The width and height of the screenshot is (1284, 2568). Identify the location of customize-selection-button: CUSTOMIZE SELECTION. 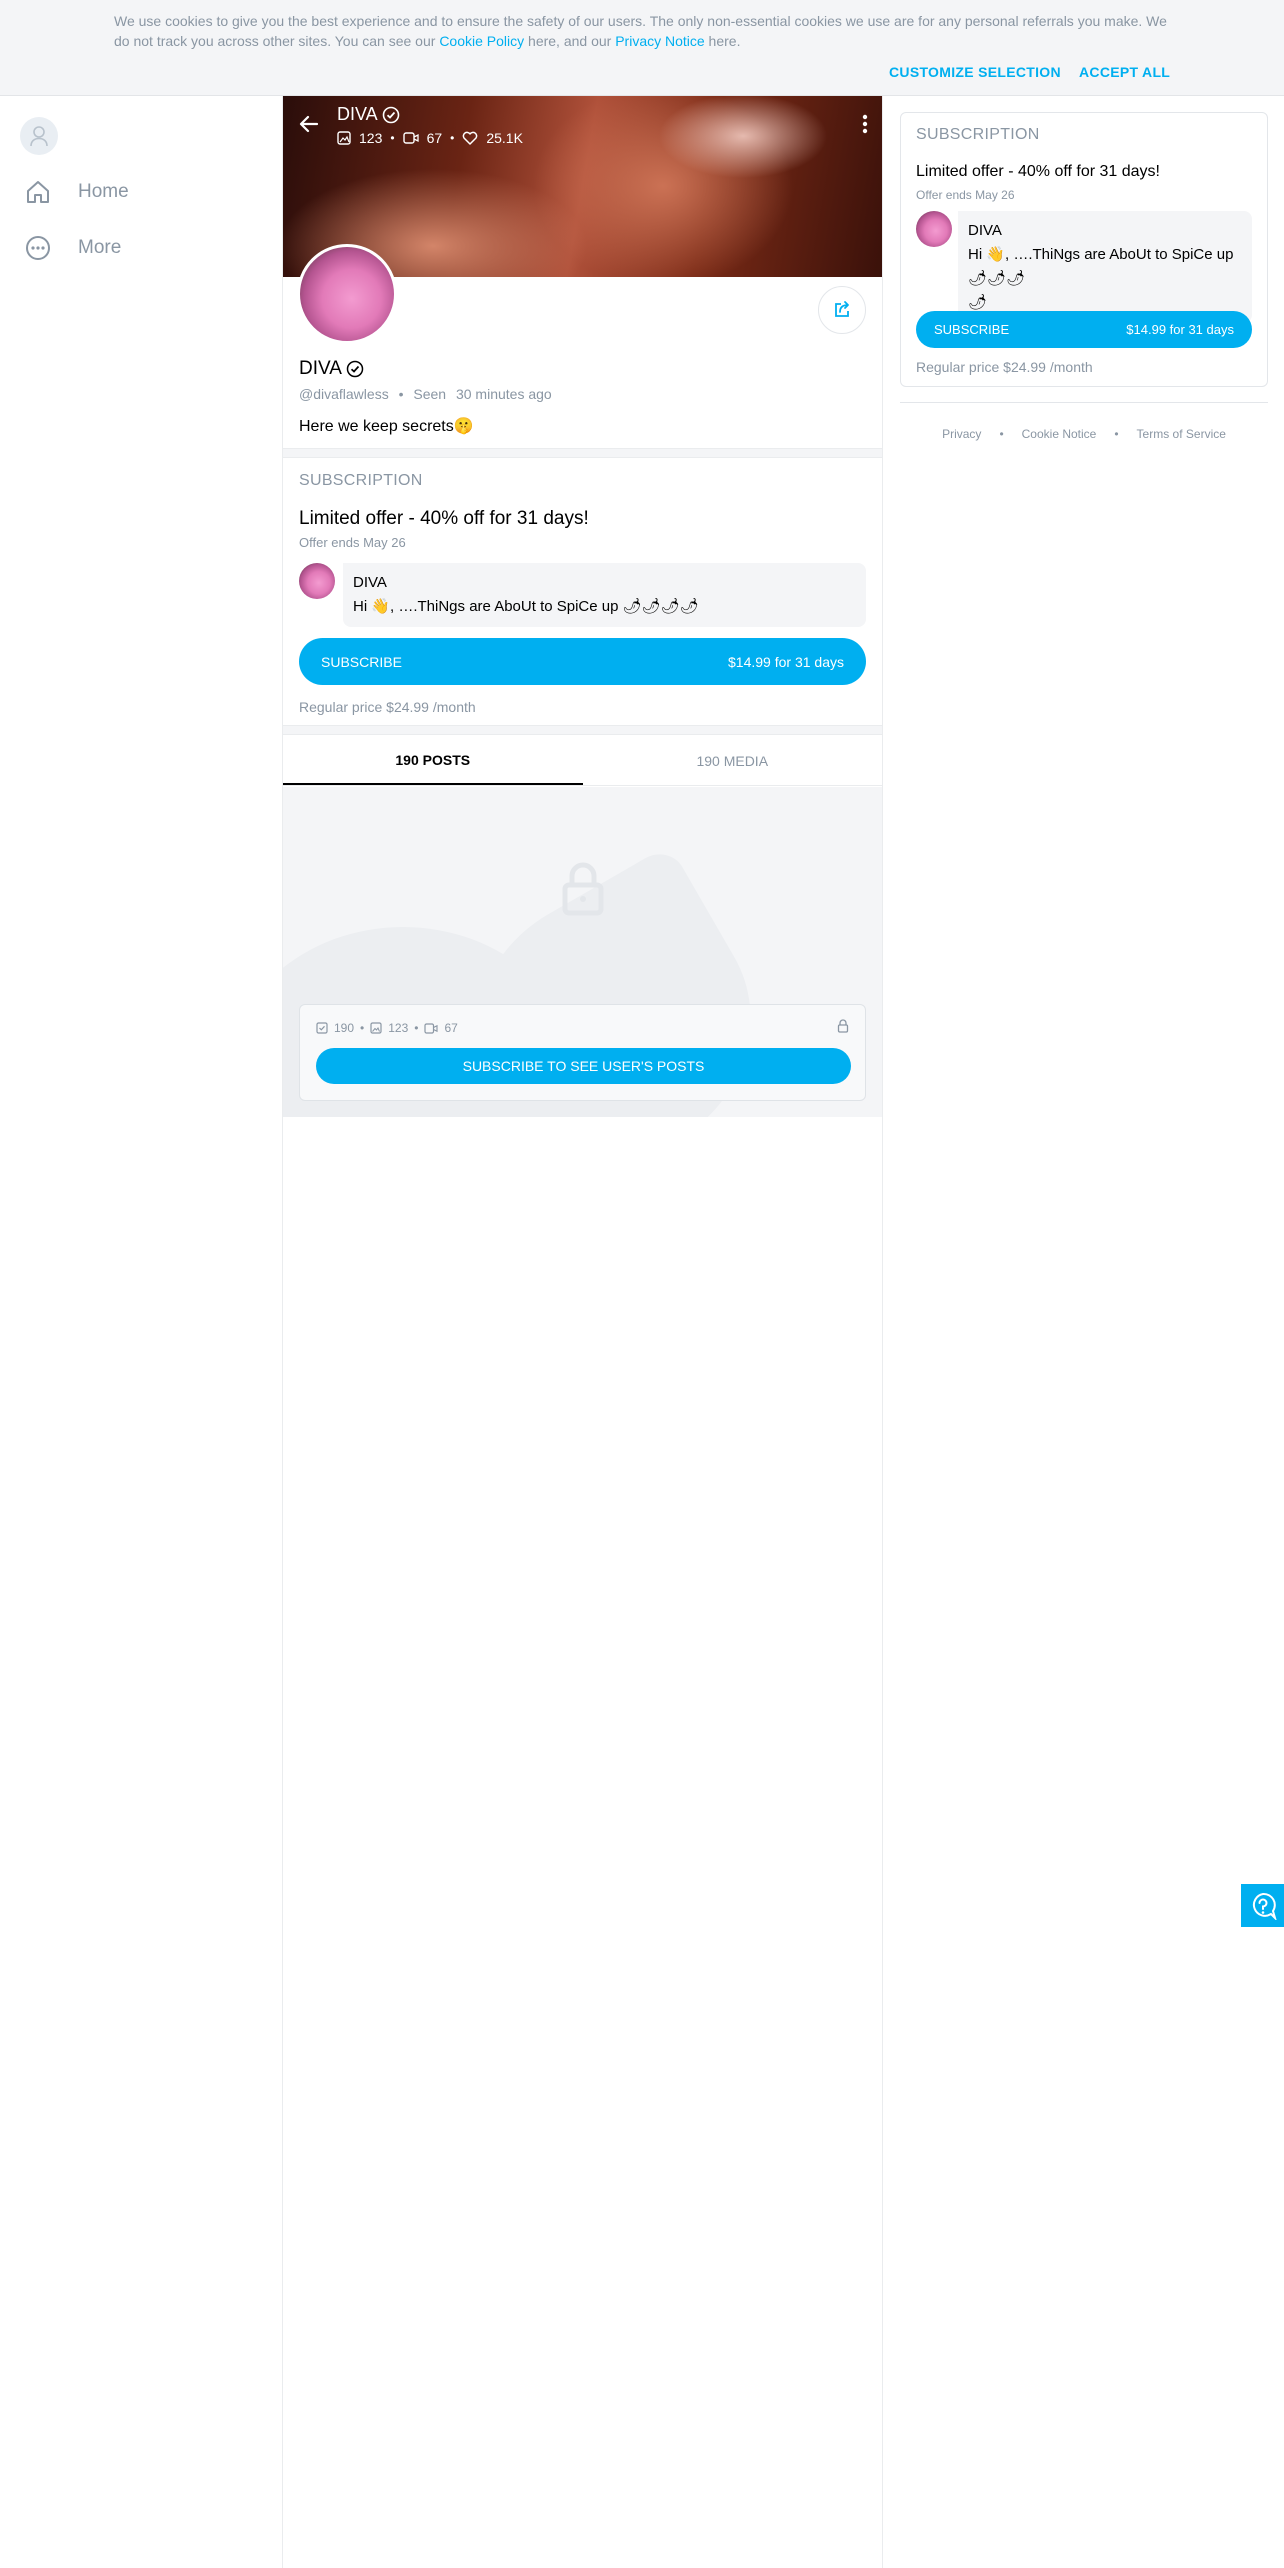
(975, 72).